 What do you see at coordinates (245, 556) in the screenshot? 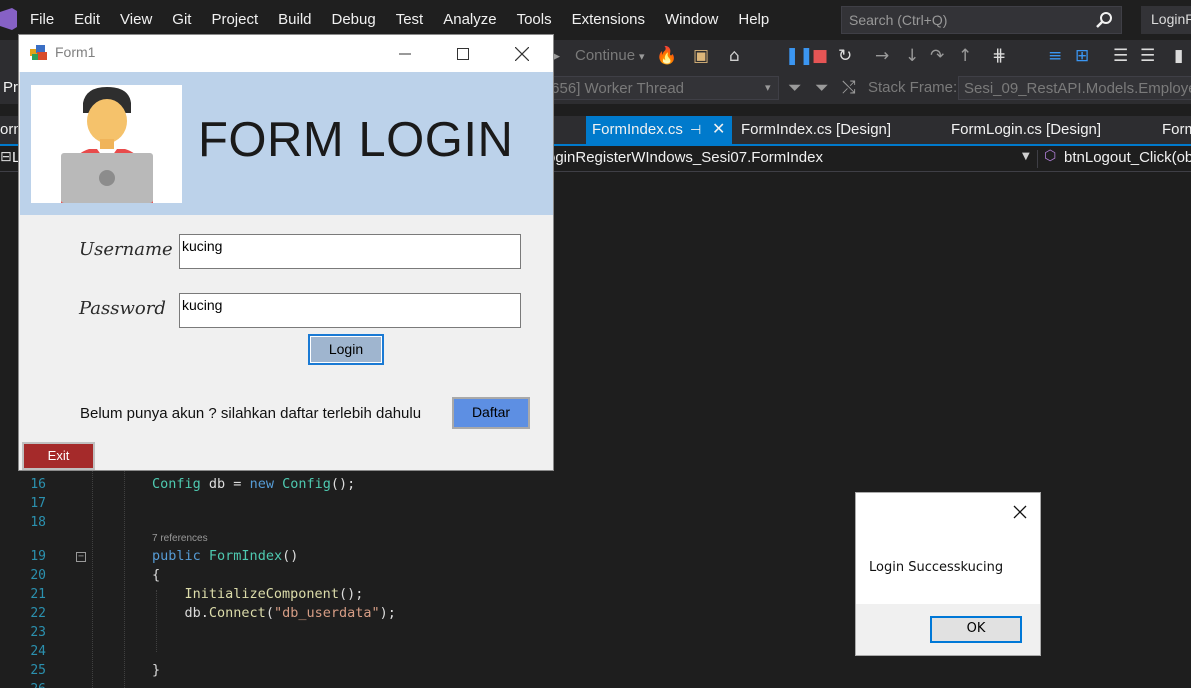
I see `code-token: FormIndex` at bounding box center [245, 556].